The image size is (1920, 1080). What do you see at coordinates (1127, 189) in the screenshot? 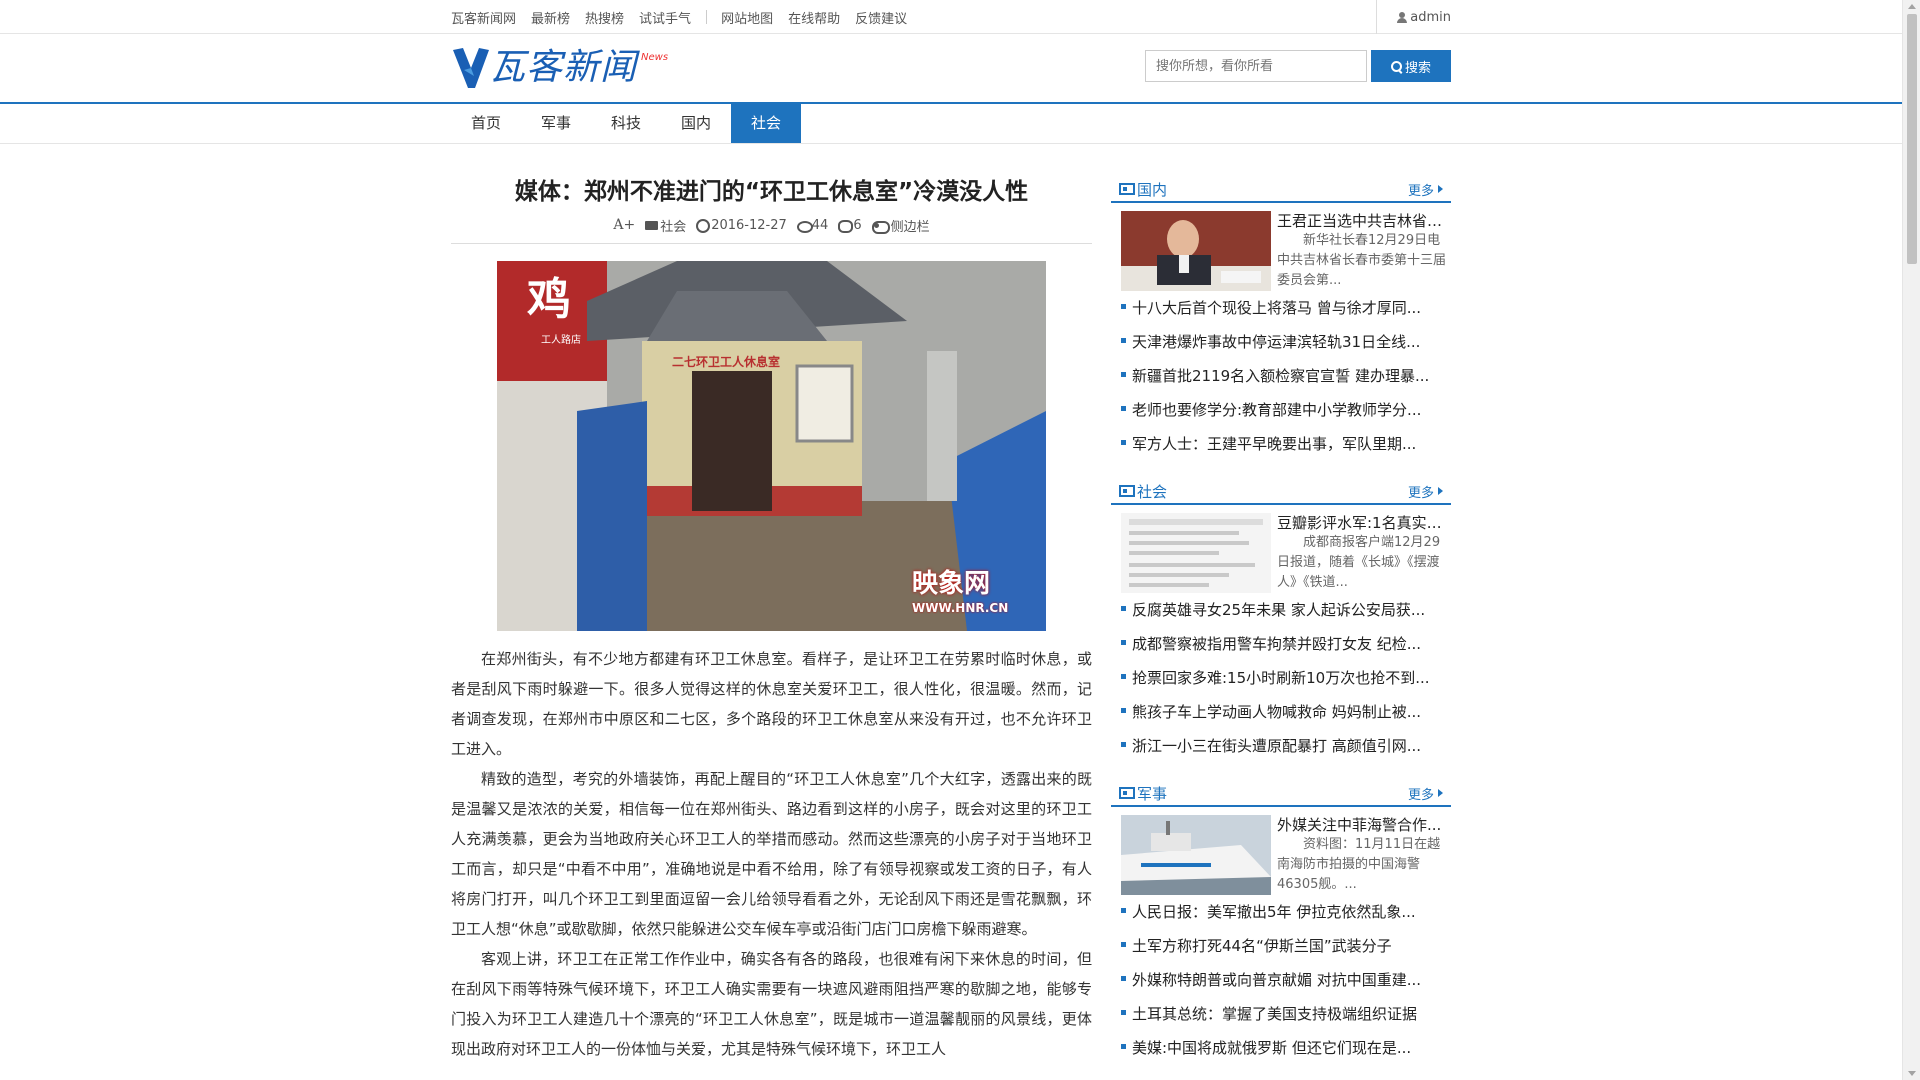
I see `list-icon` at bounding box center [1127, 189].